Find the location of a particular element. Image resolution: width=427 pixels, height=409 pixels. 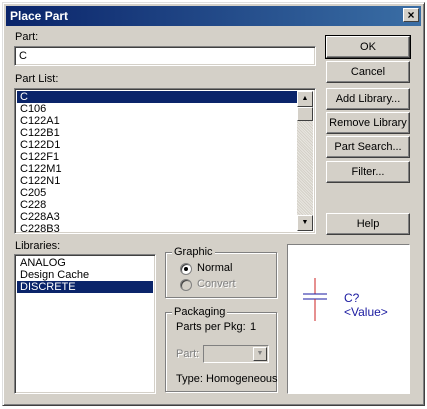

remove-library-button: Remove Library is located at coordinates (368, 123).